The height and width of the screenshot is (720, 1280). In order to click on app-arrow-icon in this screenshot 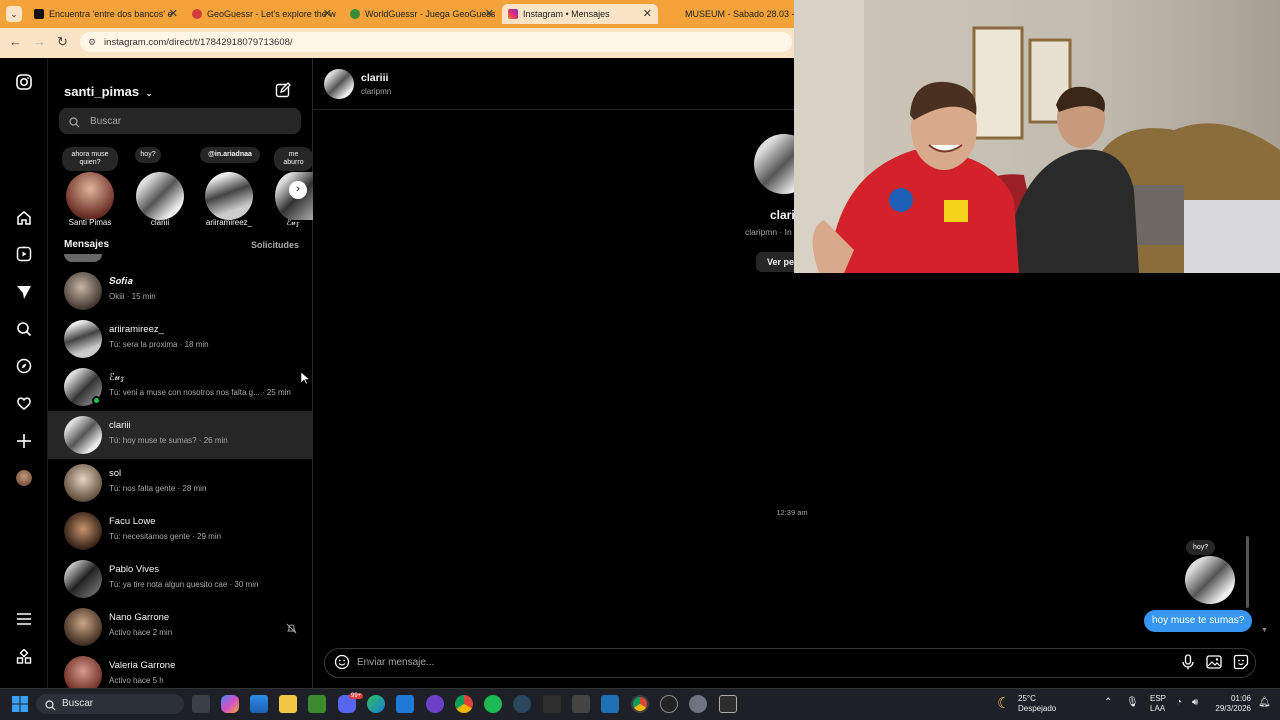, I will do `click(610, 704)`.